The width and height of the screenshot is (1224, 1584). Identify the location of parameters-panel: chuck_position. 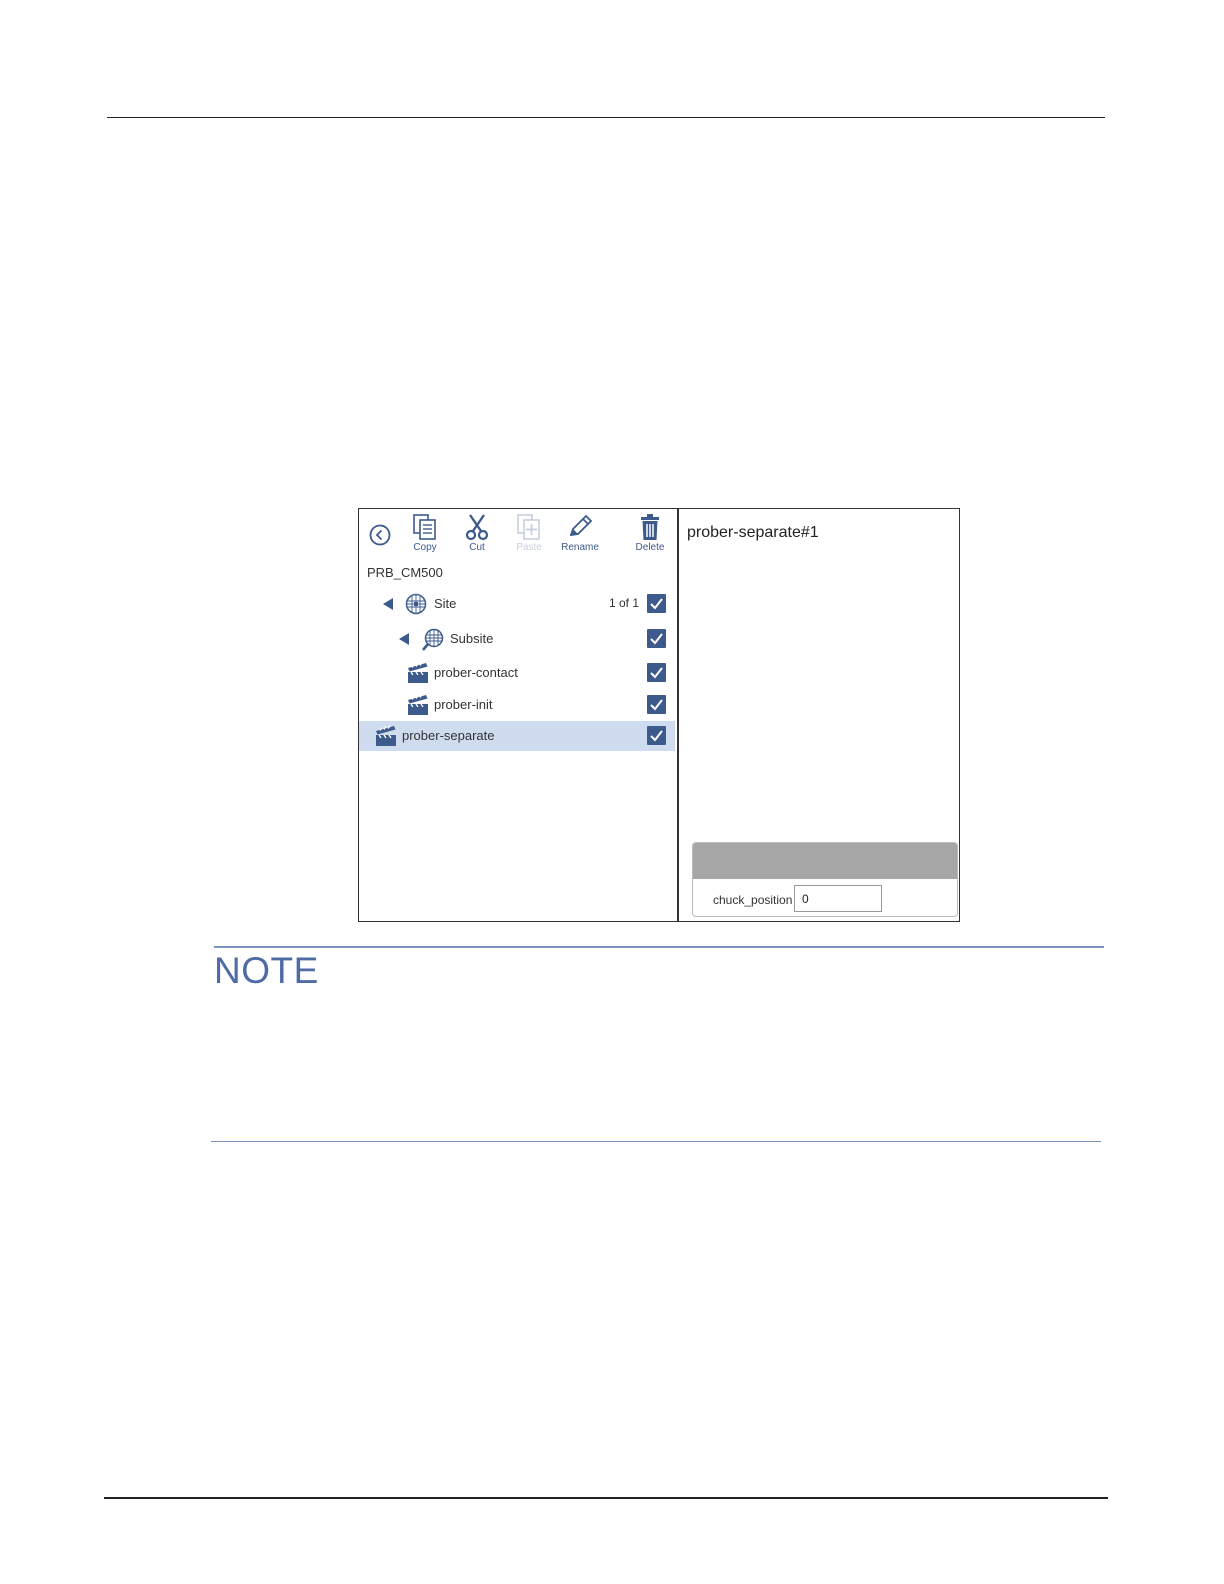
(825, 879).